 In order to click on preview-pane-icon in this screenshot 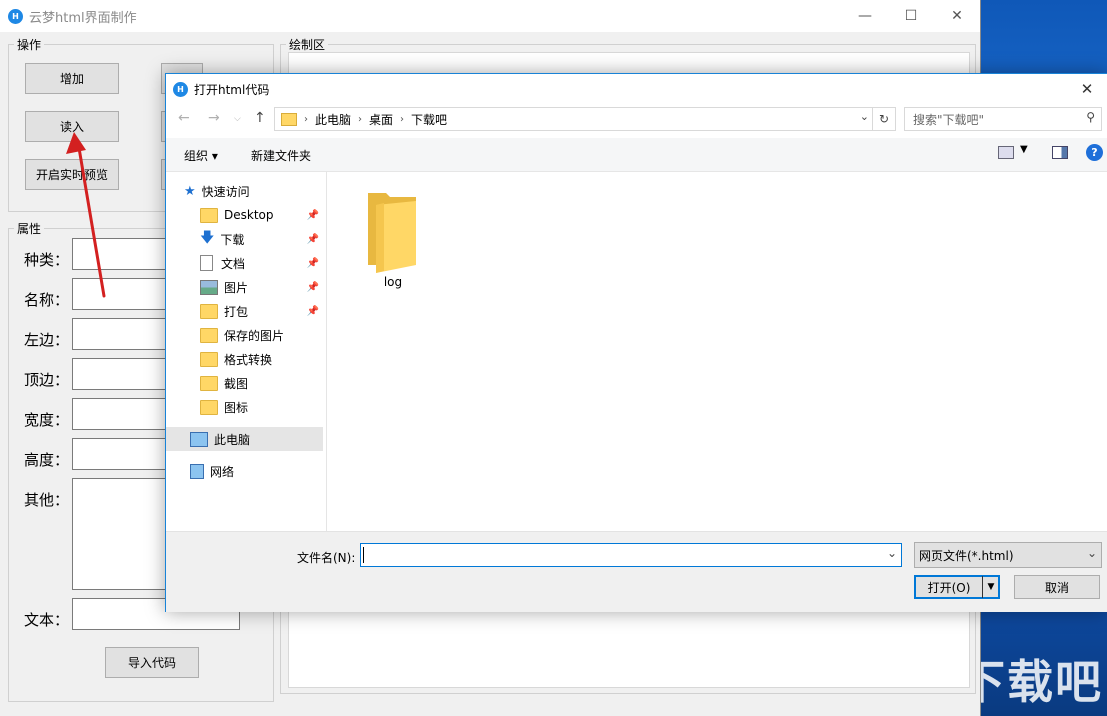, I will do `click(1060, 152)`.